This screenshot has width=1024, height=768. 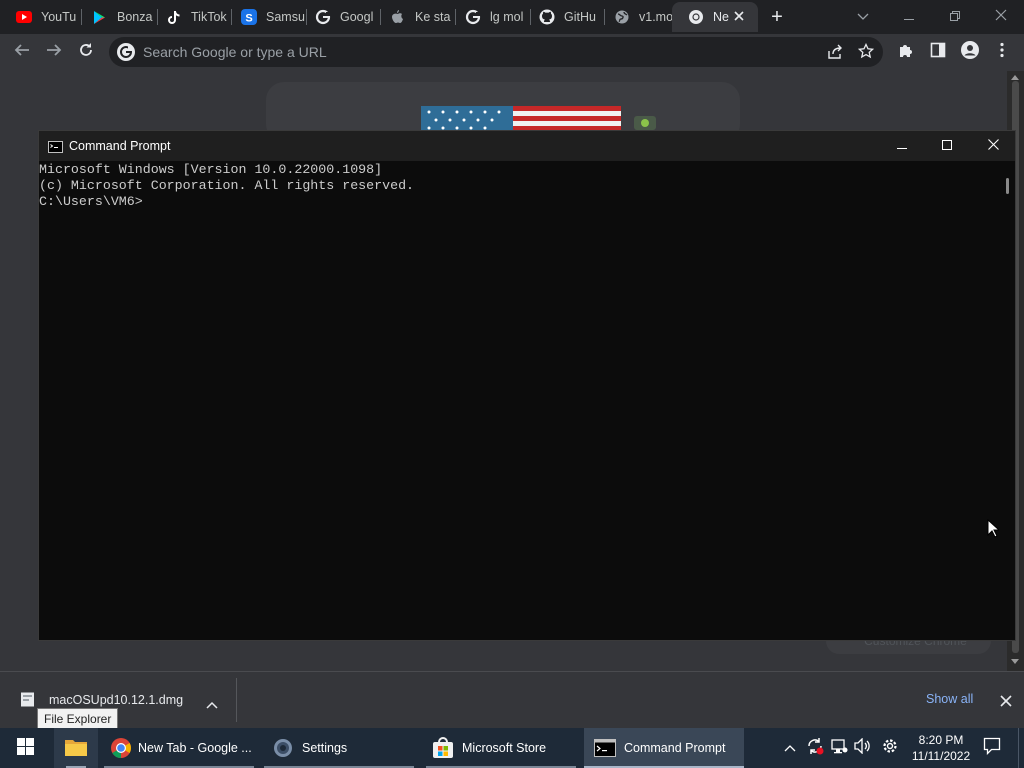 I want to click on side-panel-icon, so click(x=938, y=52).